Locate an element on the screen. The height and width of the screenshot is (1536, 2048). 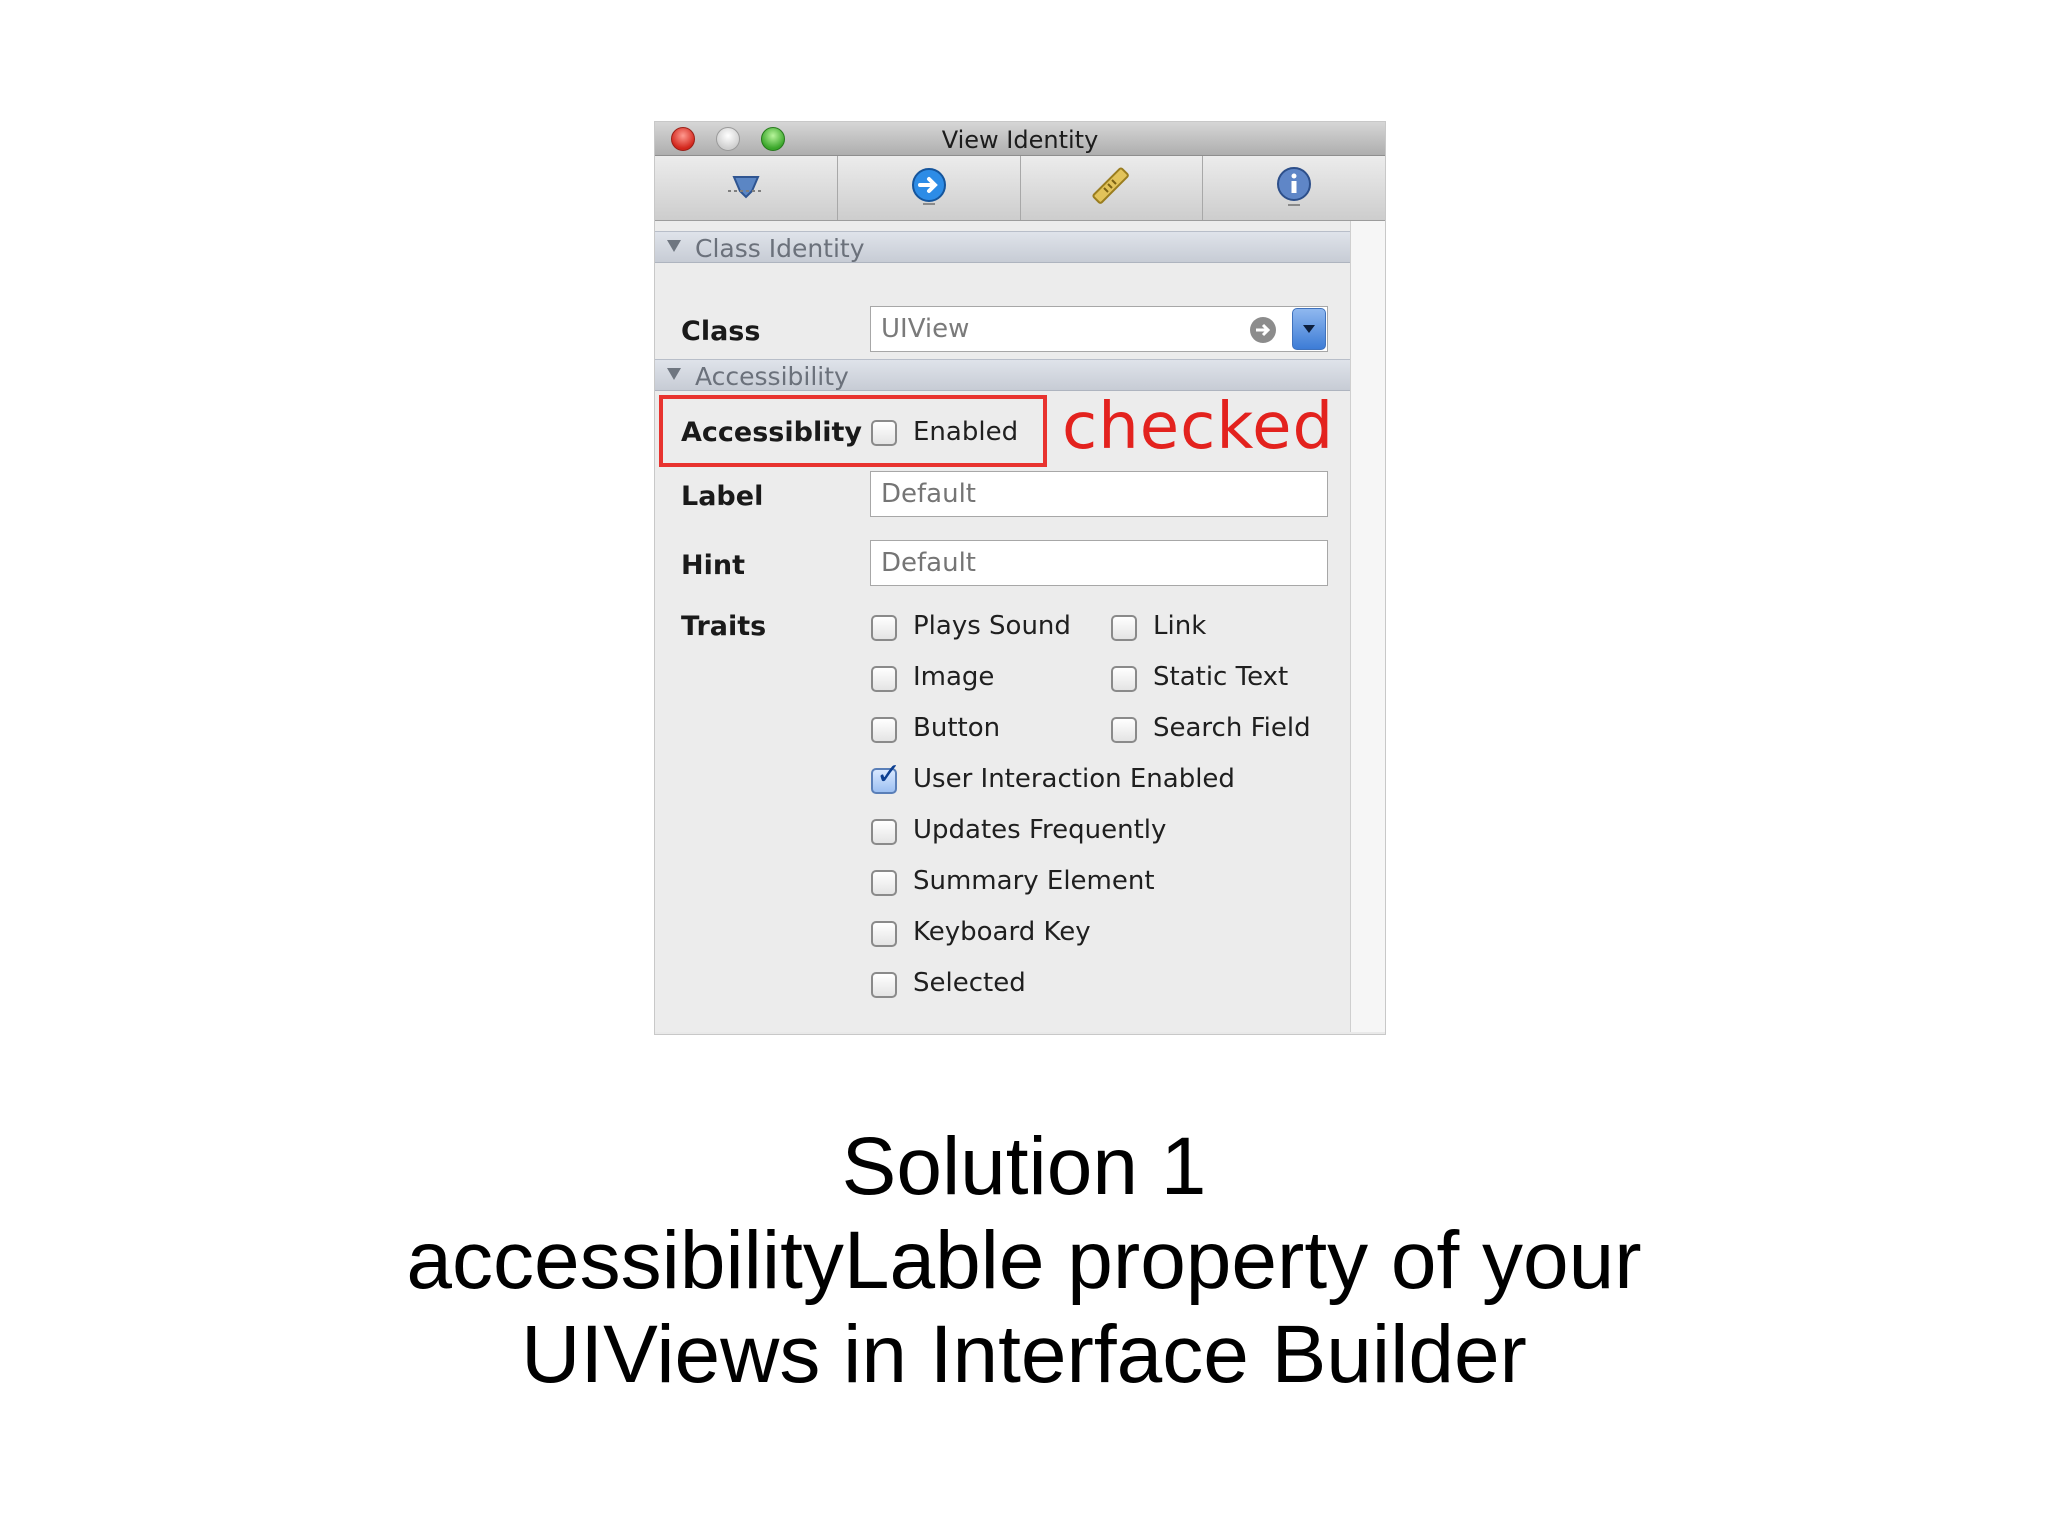
title-bar: View Identity is located at coordinates (1020, 139).